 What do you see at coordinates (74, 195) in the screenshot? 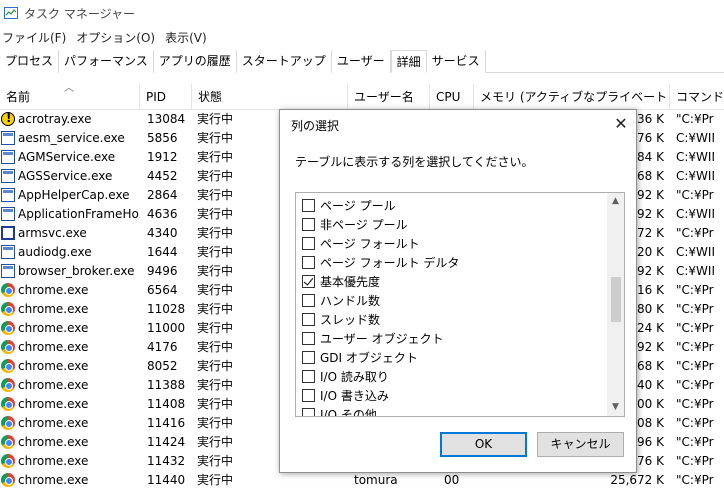
I see `process-name: AppHelperCap.exe` at bounding box center [74, 195].